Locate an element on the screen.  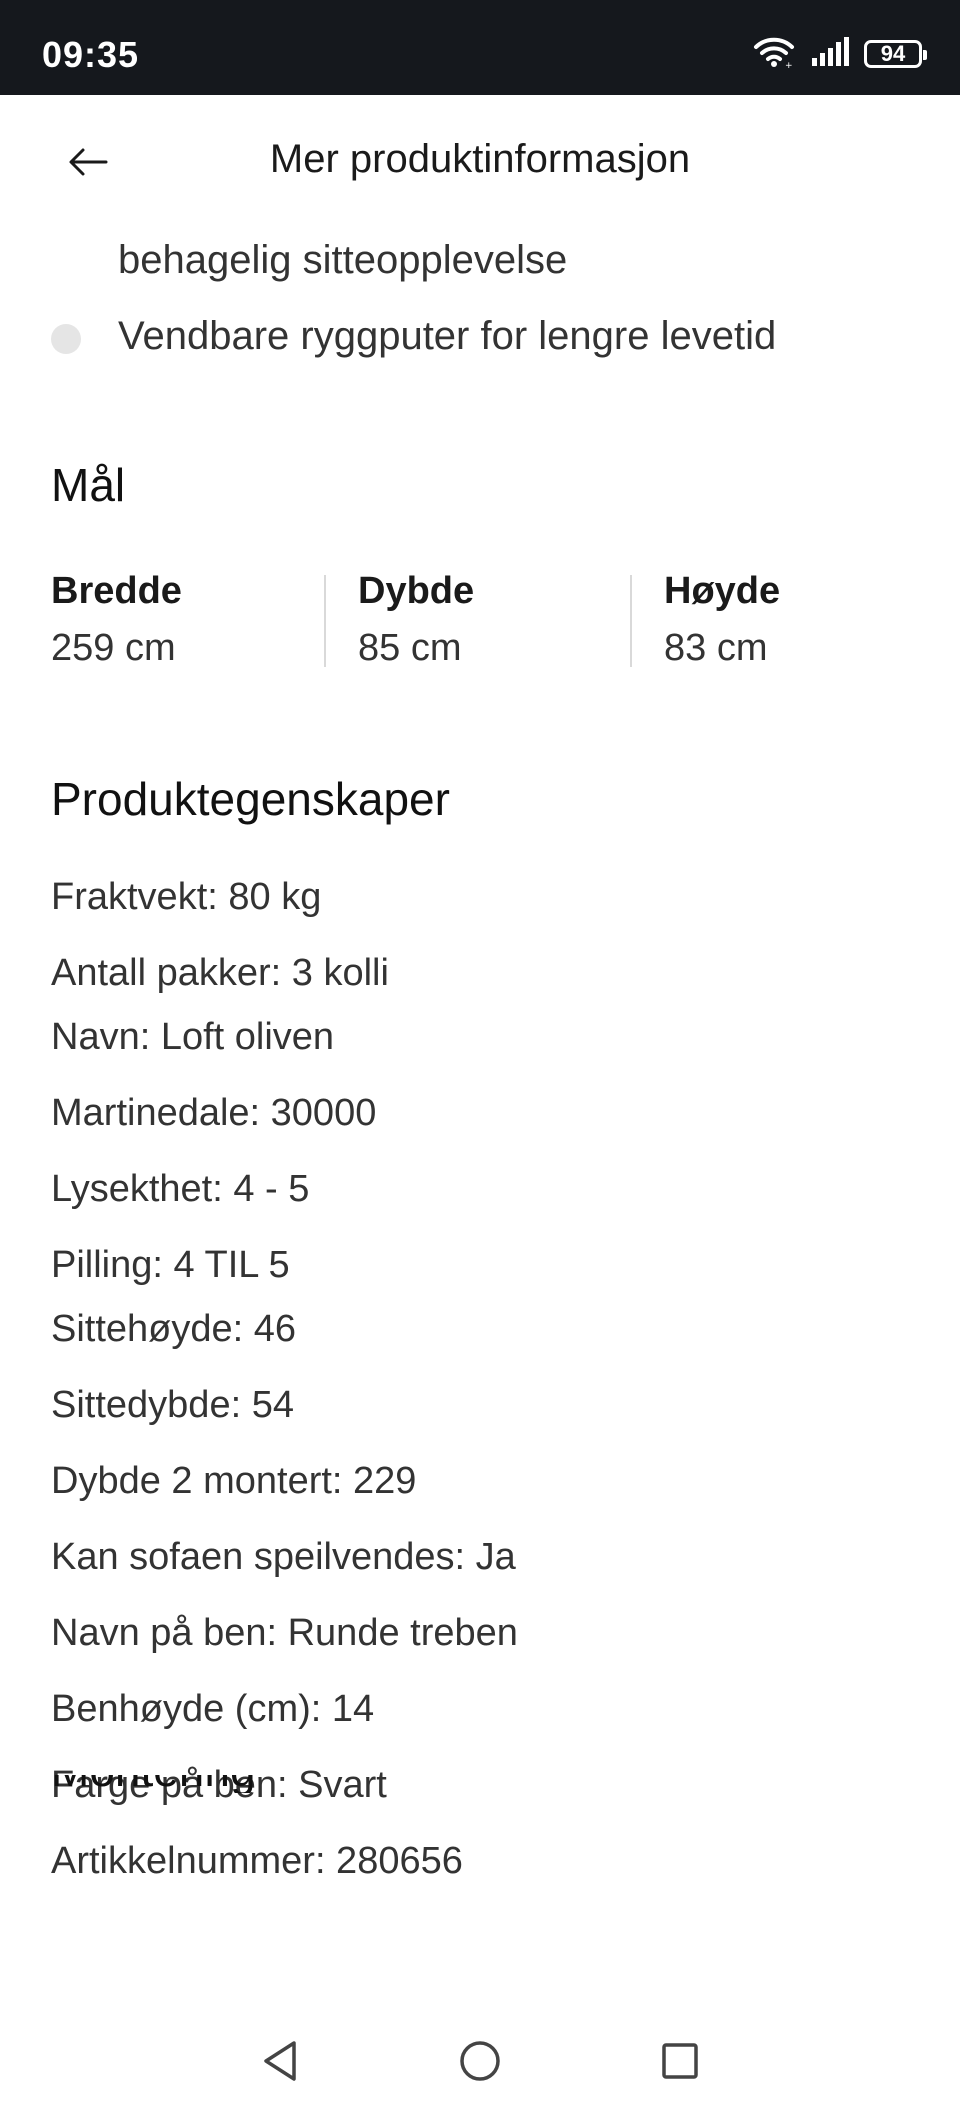
dimensions-title: Mål is located at coordinates (88, 485).